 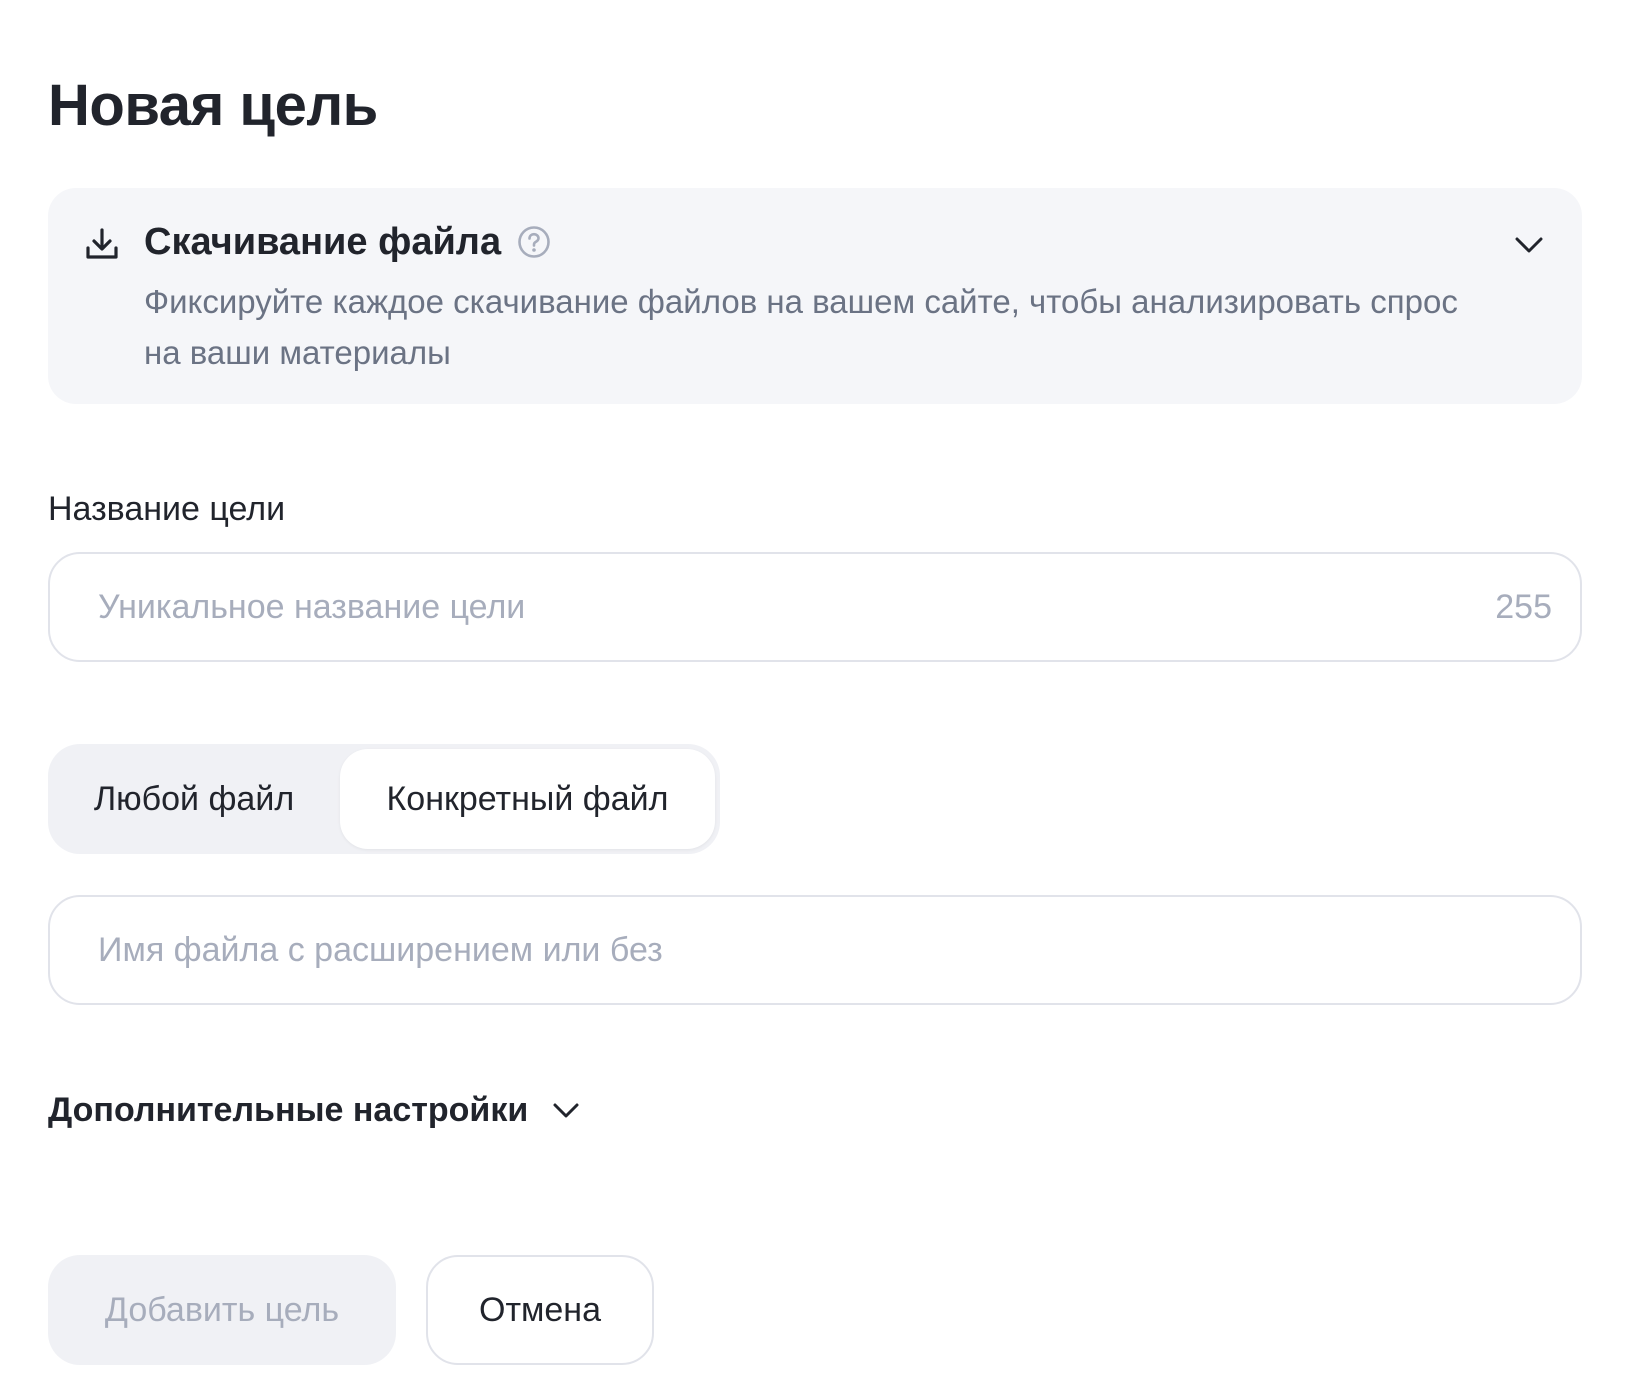 I want to click on segment-any-file: Любой файл, so click(x=194, y=799).